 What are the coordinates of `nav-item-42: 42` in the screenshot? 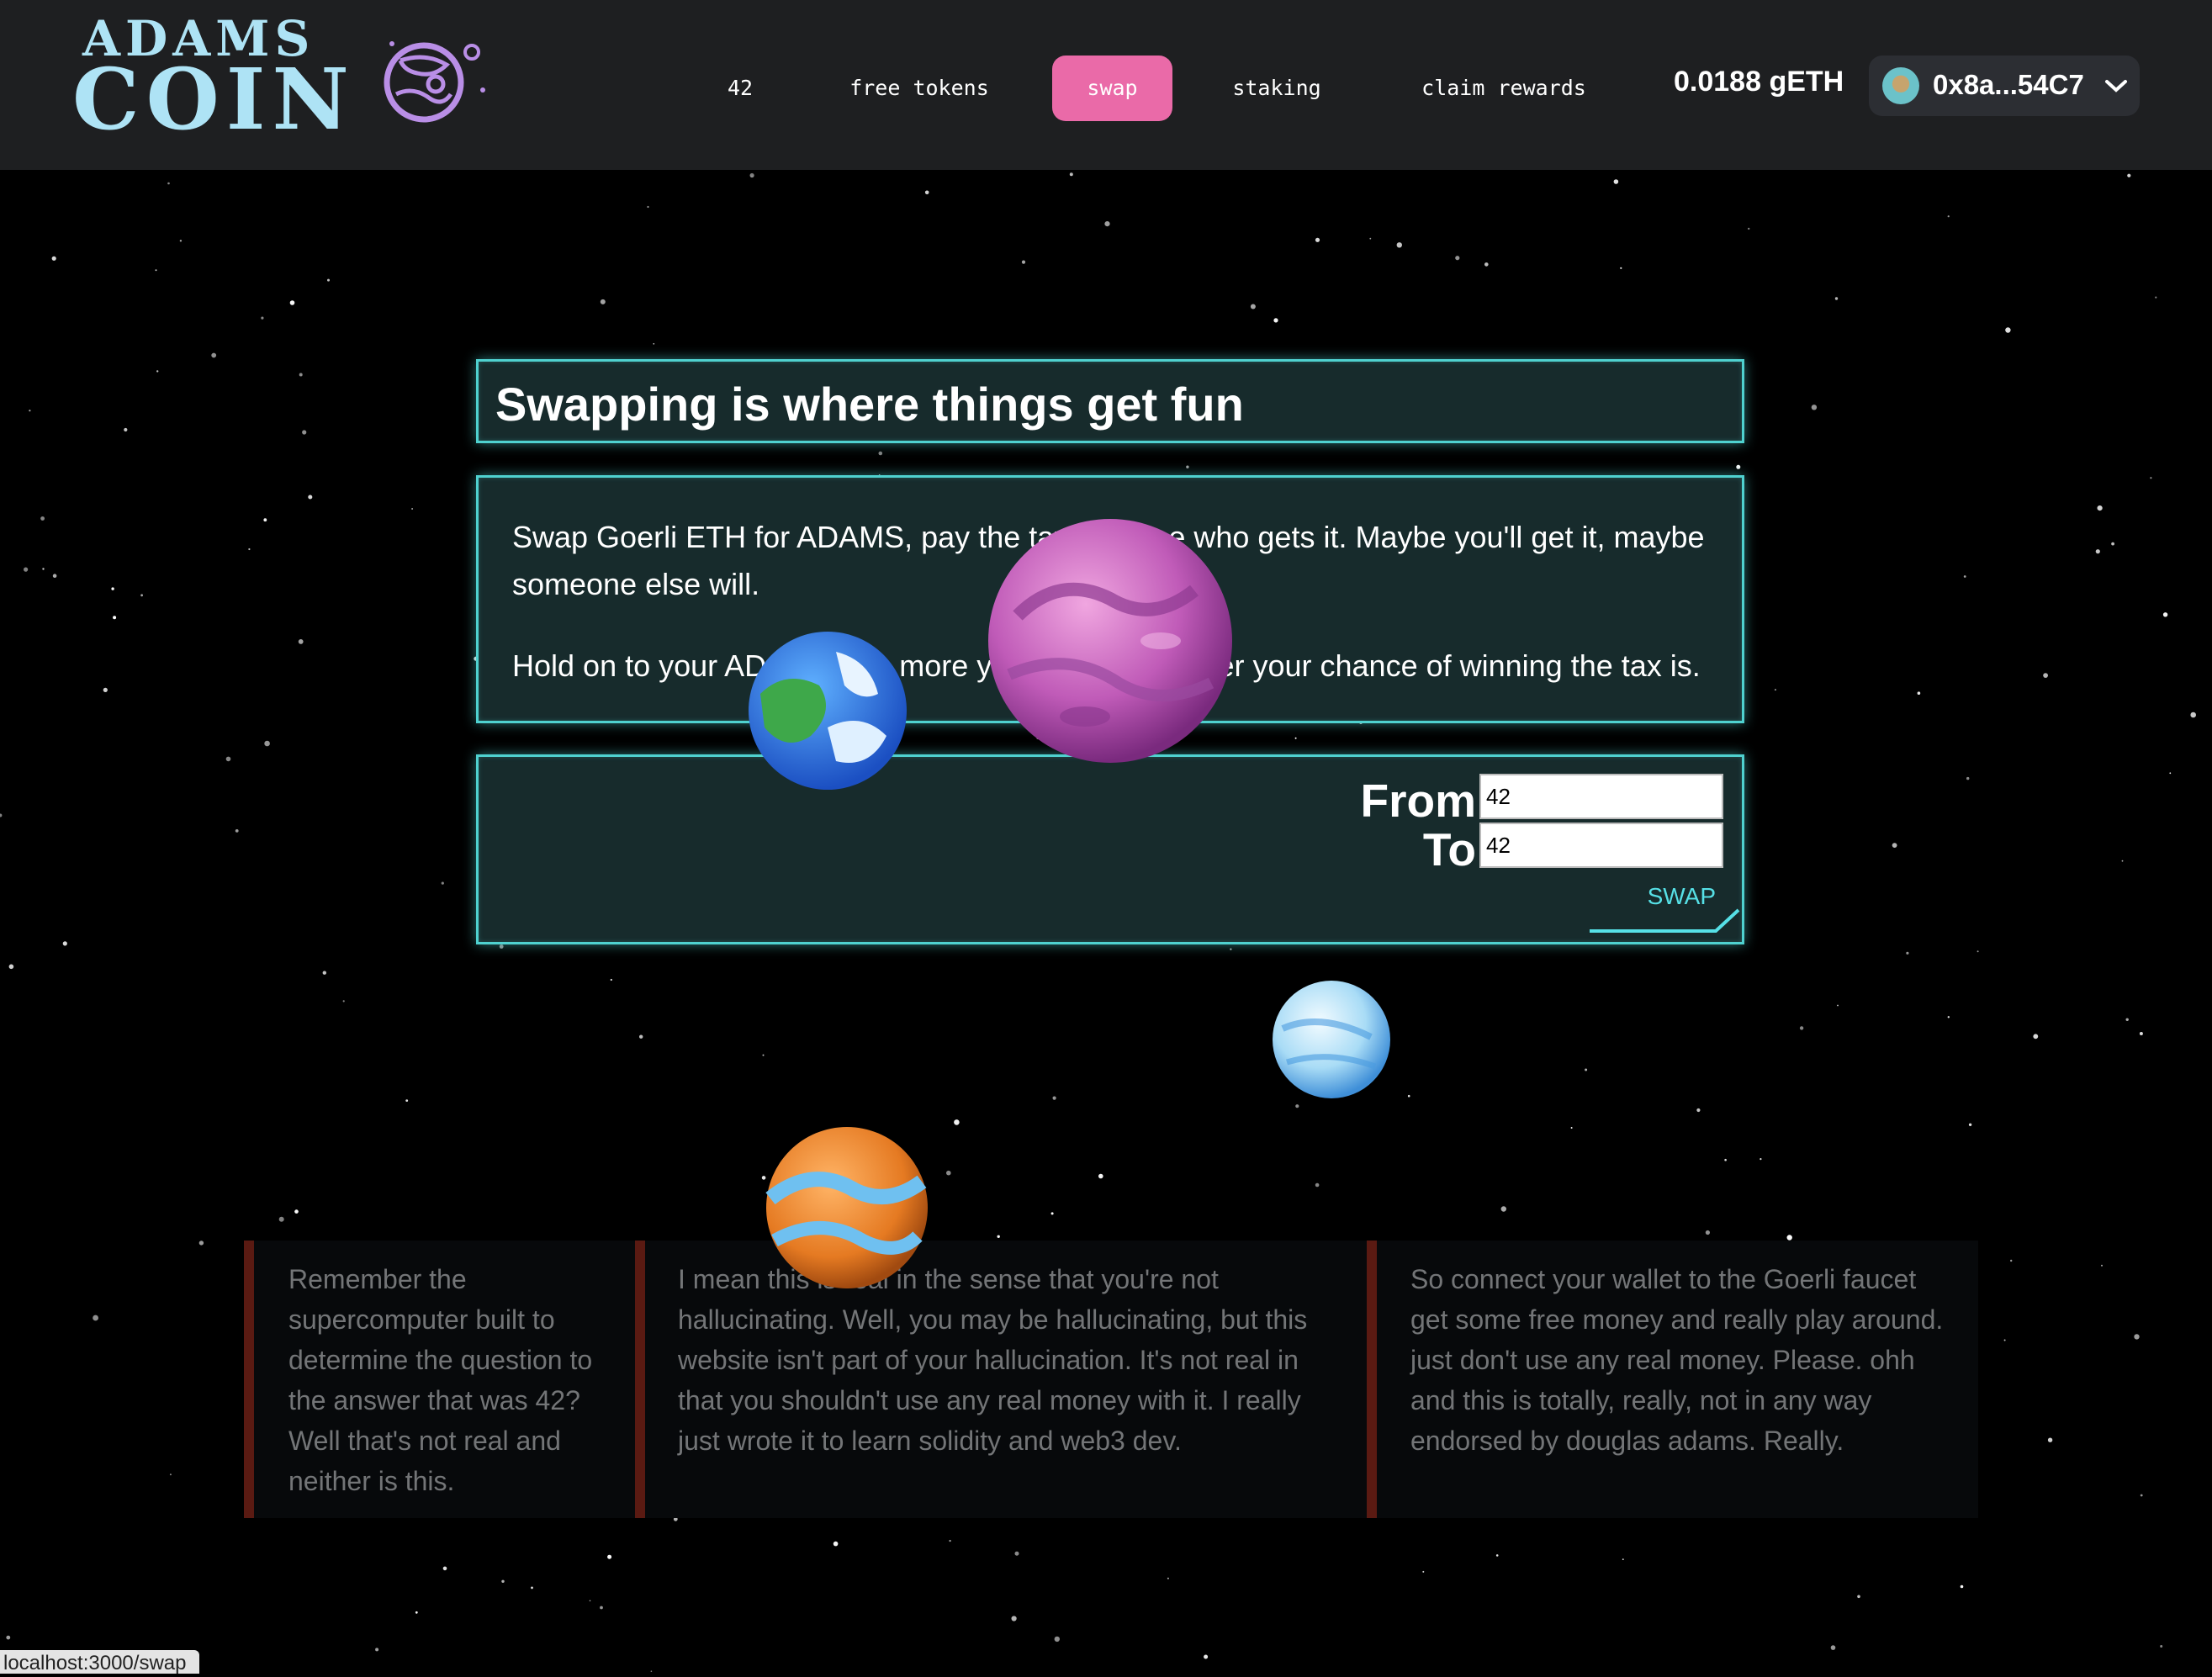 It's located at (740, 88).